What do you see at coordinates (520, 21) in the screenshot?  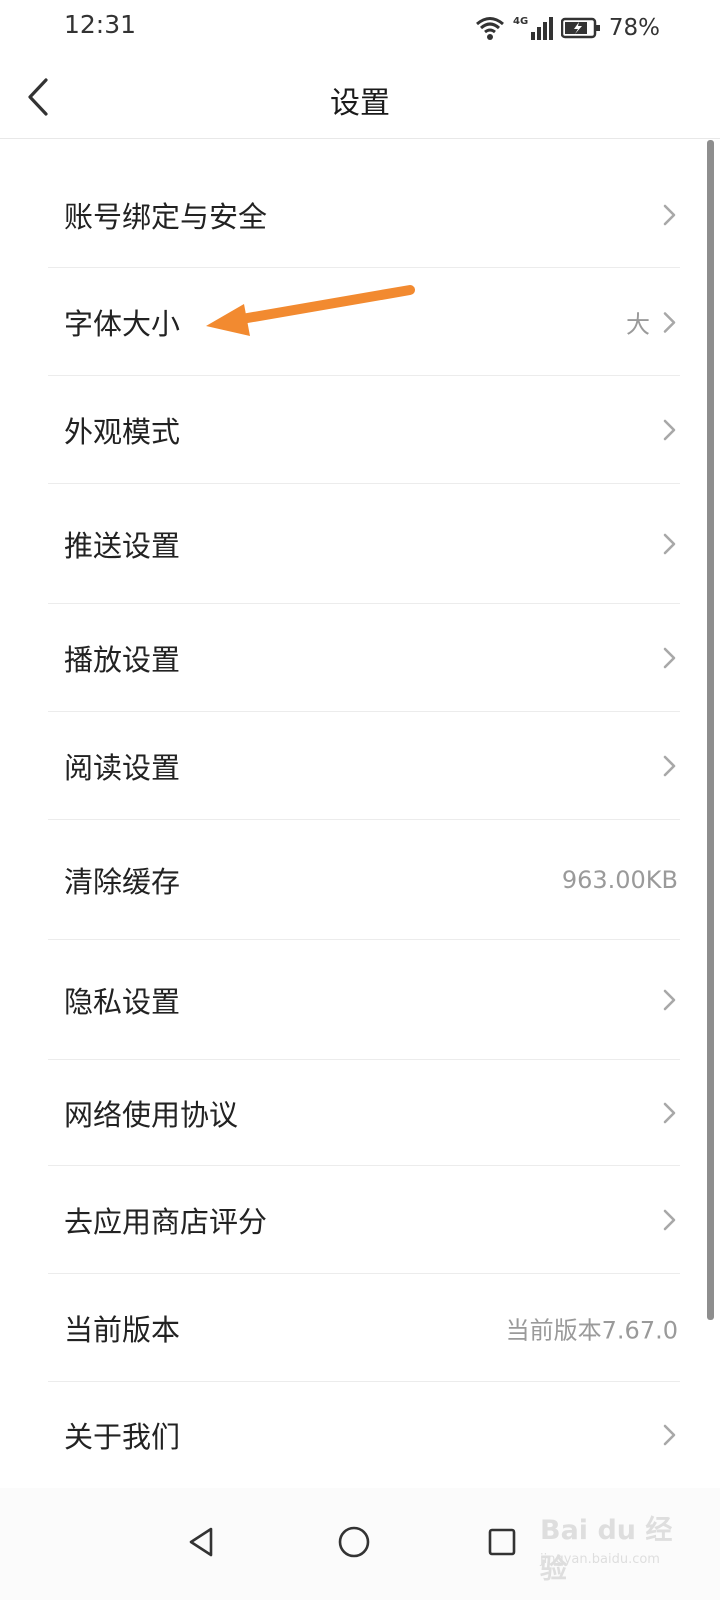 I see `network-type: 4G` at bounding box center [520, 21].